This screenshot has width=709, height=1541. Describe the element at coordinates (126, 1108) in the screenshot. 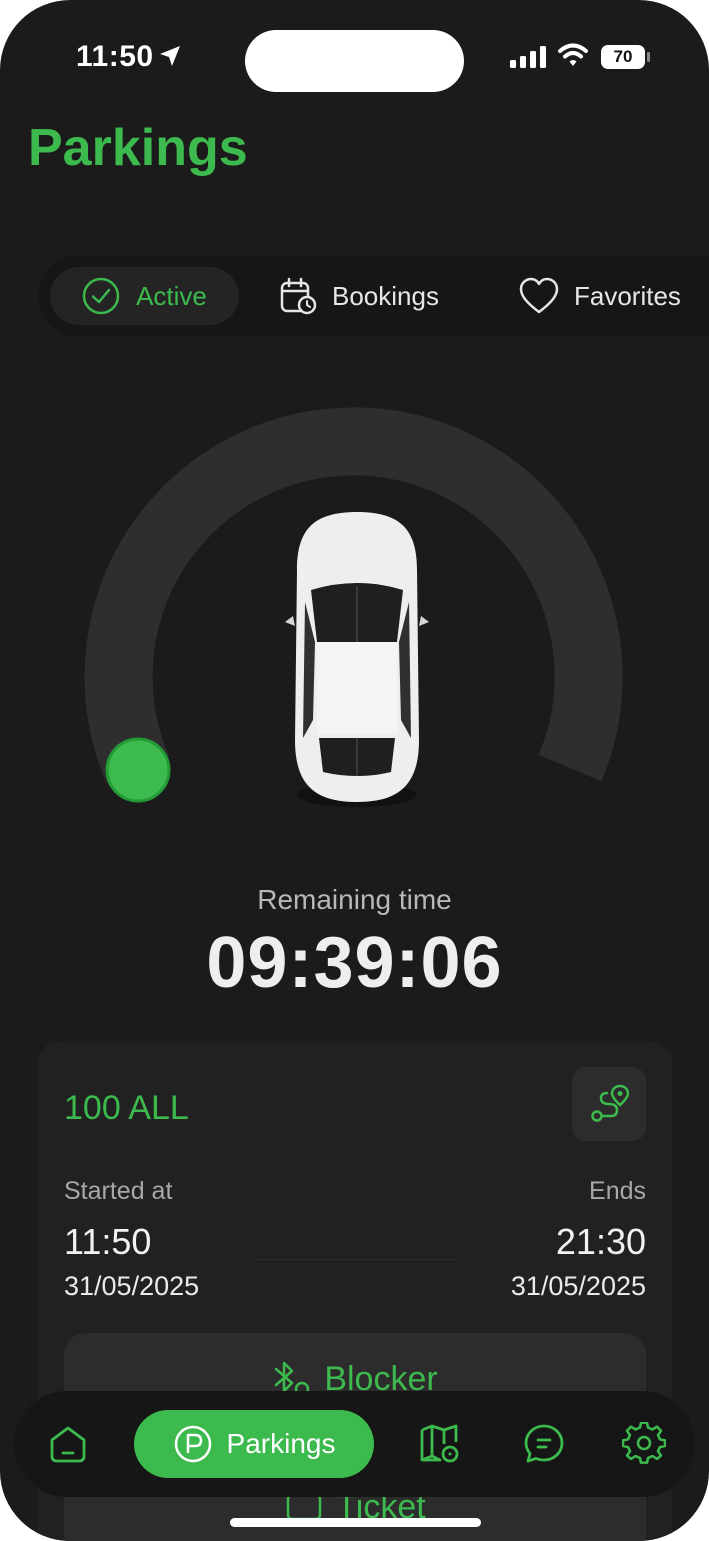

I see `parking-price: 100 ALL` at that location.